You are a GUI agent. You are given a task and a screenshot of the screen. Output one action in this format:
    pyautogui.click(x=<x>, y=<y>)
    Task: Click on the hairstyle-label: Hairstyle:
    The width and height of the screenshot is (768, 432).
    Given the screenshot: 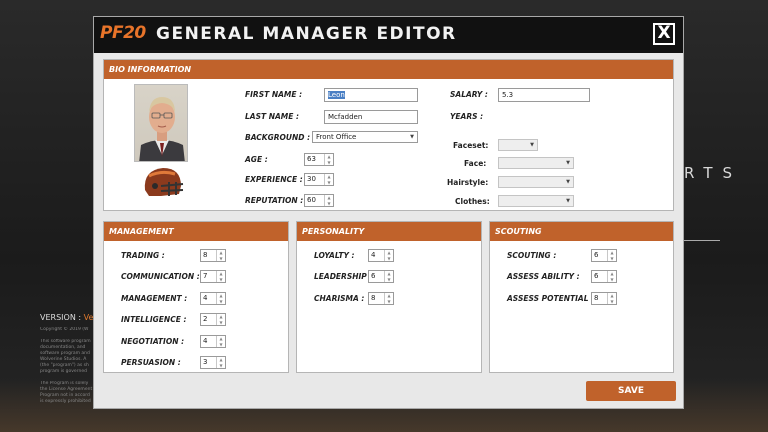 What is the action you would take?
    pyautogui.click(x=468, y=182)
    